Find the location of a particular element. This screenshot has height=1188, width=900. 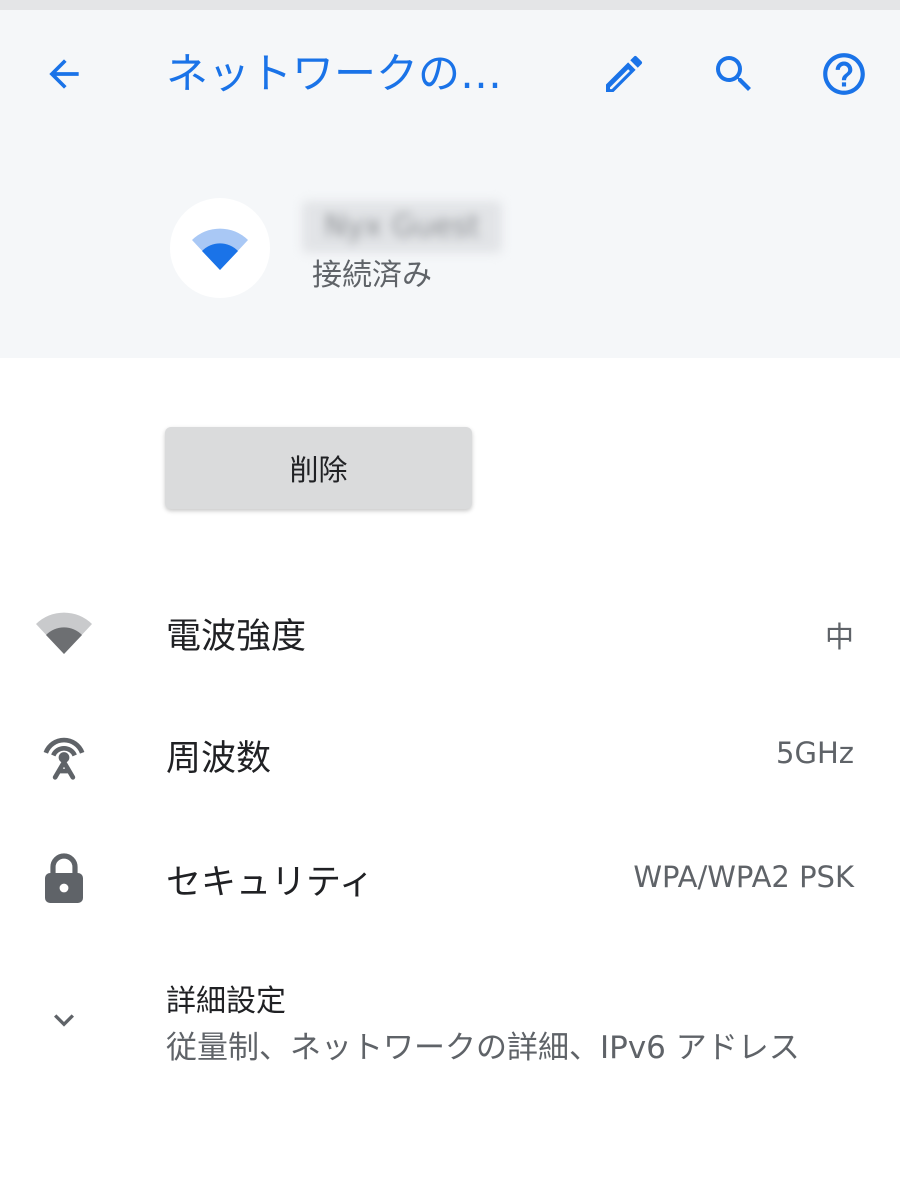

help-circle-icon is located at coordinates (844, 74).